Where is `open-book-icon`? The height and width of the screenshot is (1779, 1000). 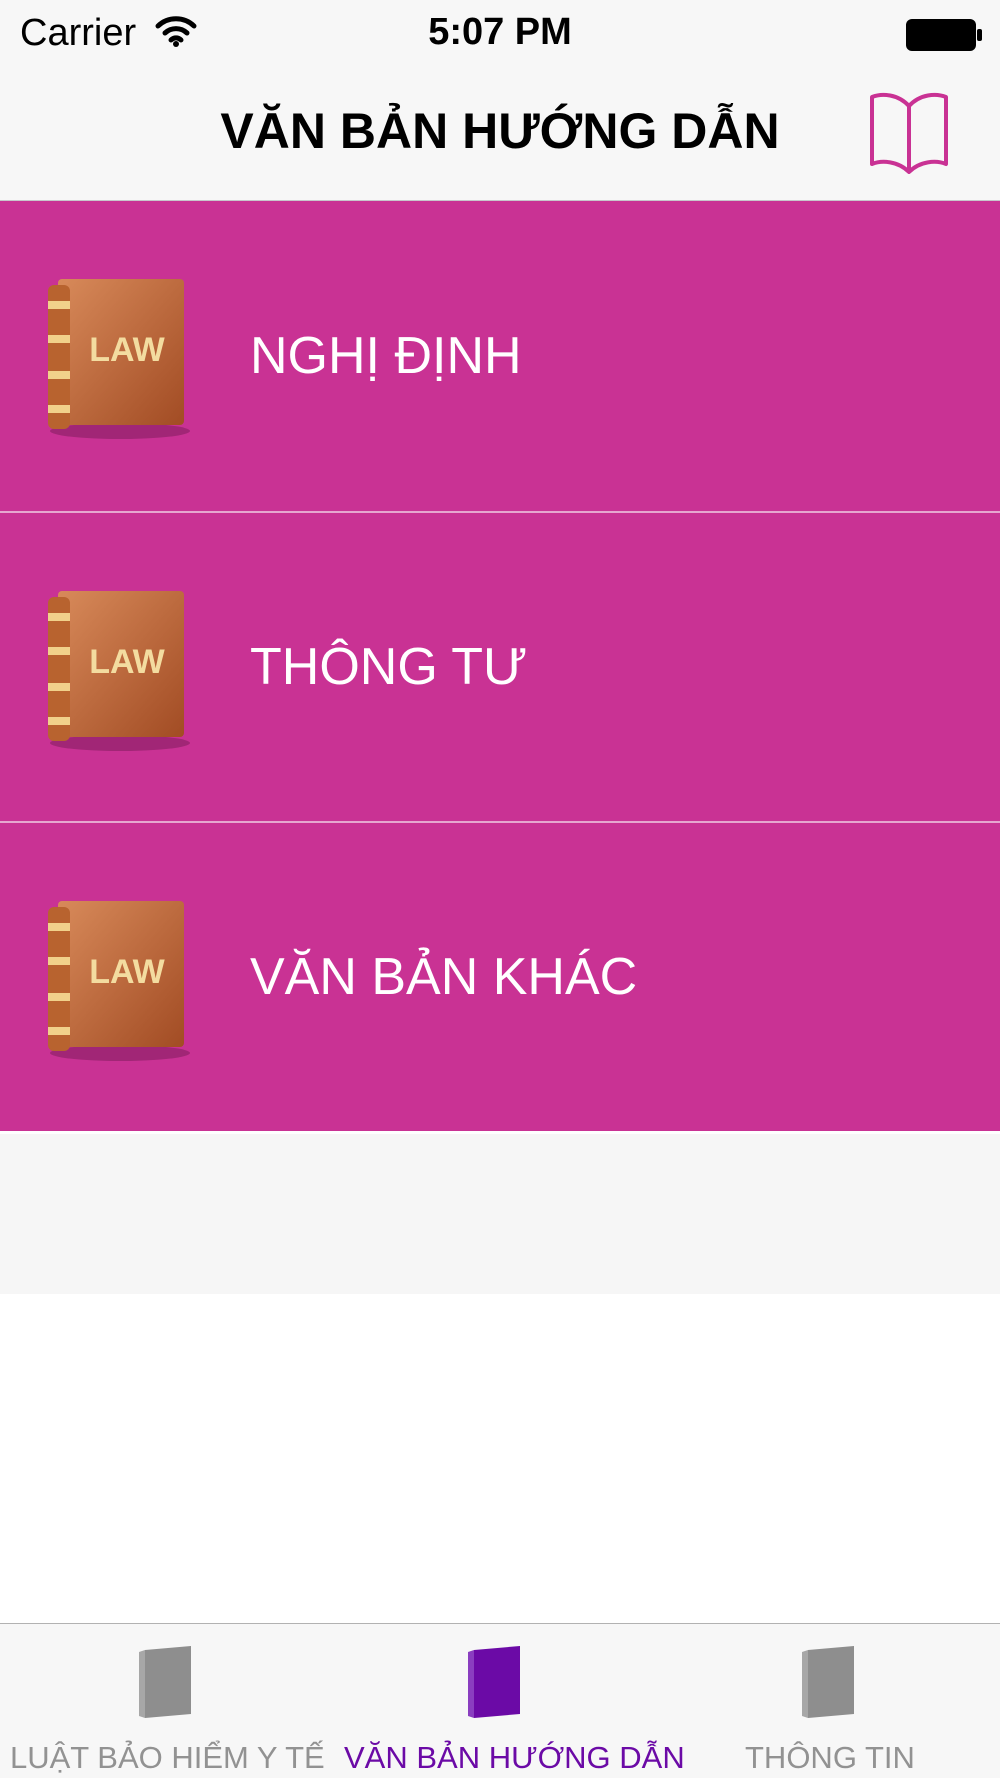 open-book-icon is located at coordinates (909, 131).